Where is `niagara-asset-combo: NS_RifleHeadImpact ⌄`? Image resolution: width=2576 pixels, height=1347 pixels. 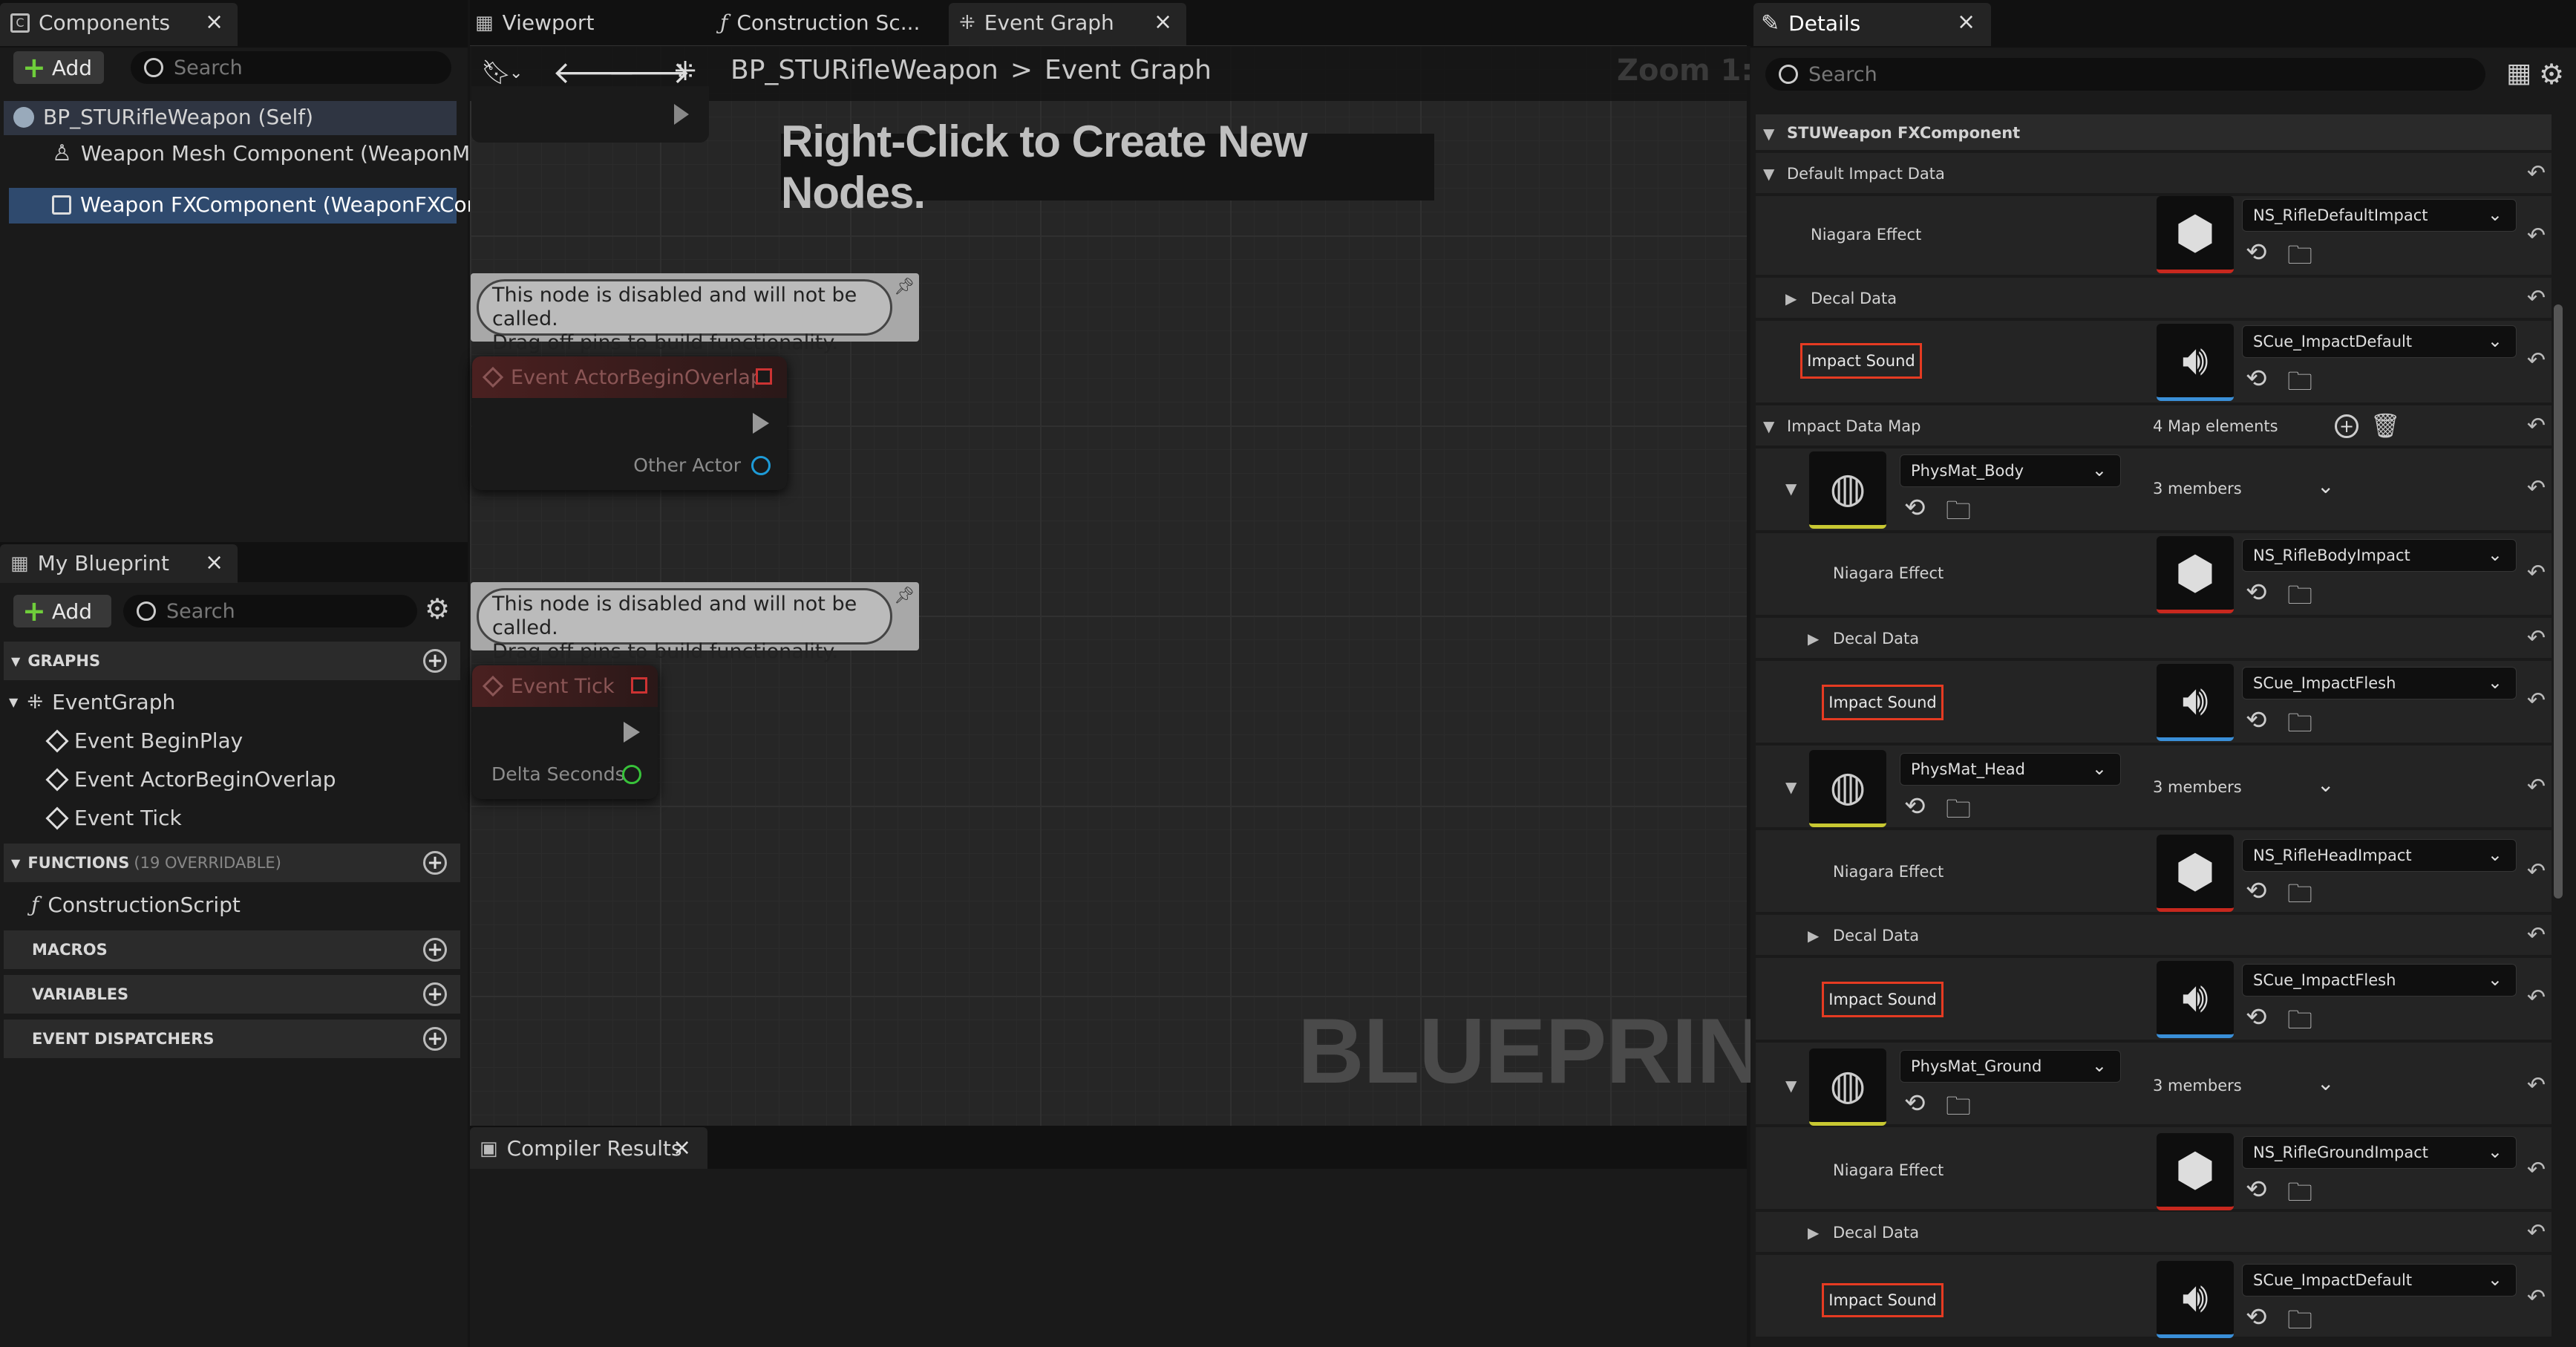
niagara-asset-combo: NS_RifleHeadImpact ⌄ is located at coordinates (2379, 855).